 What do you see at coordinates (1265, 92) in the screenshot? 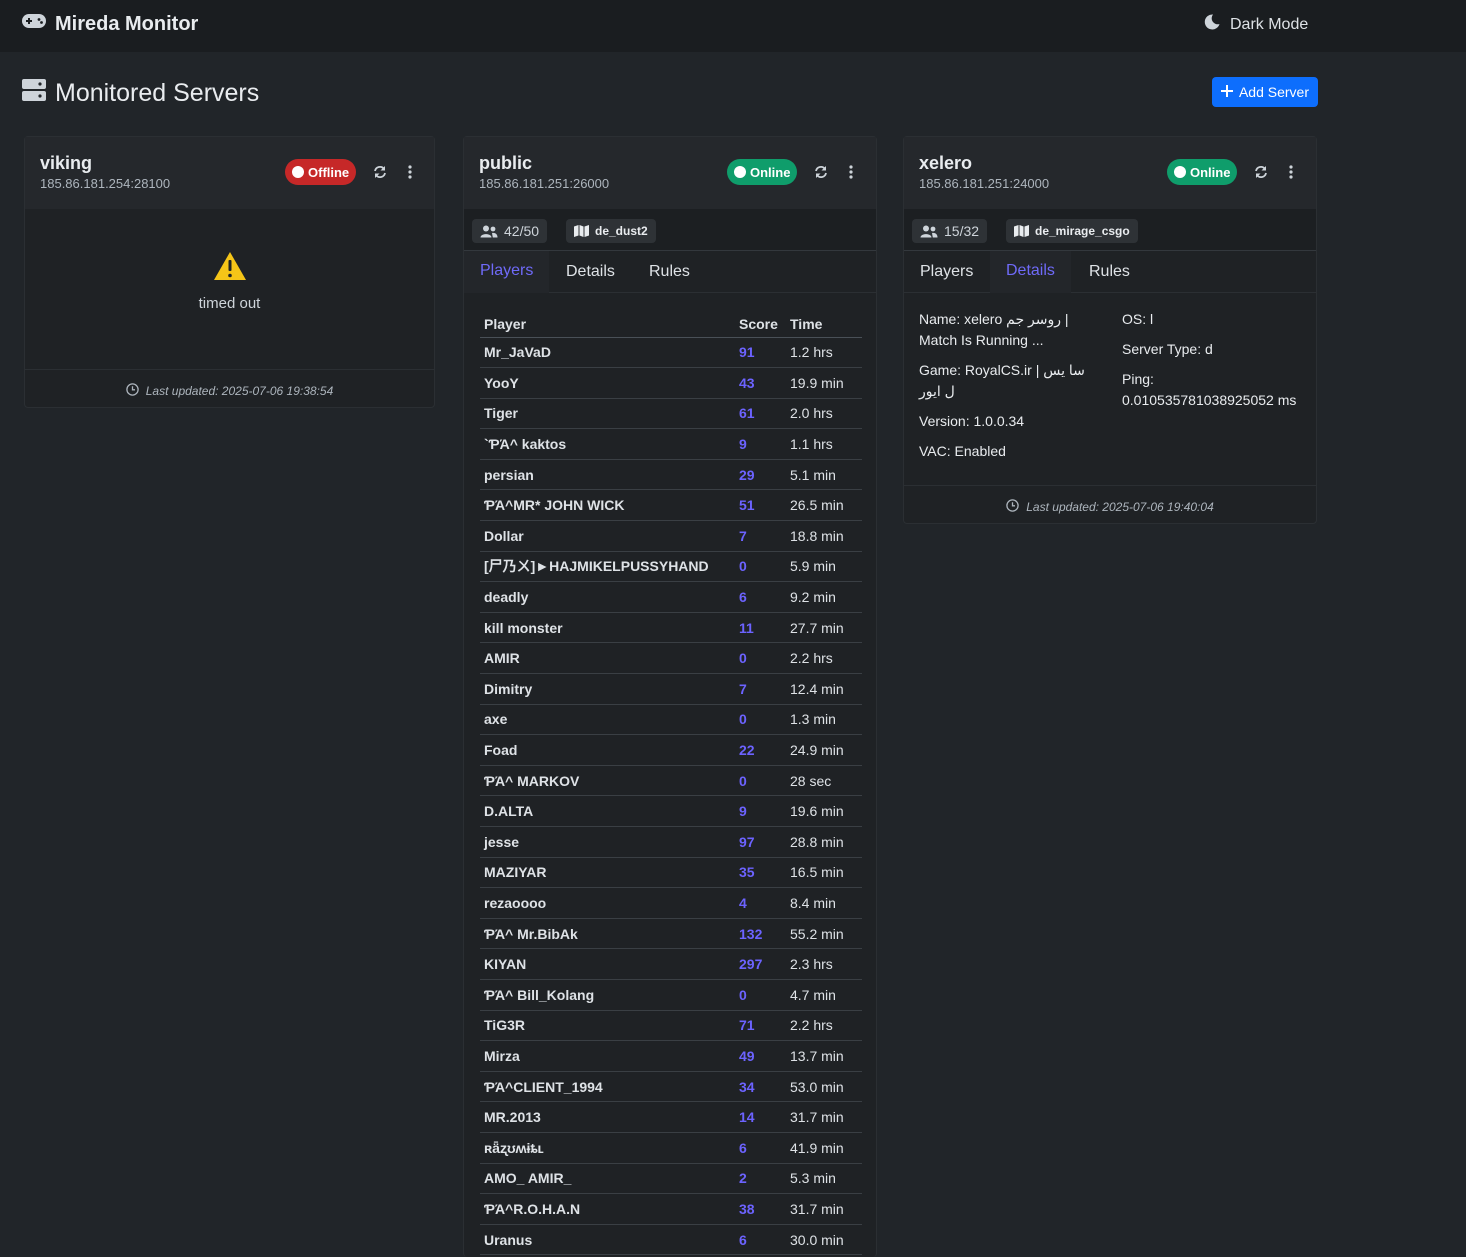
I see `add-server-button: Add Server` at bounding box center [1265, 92].